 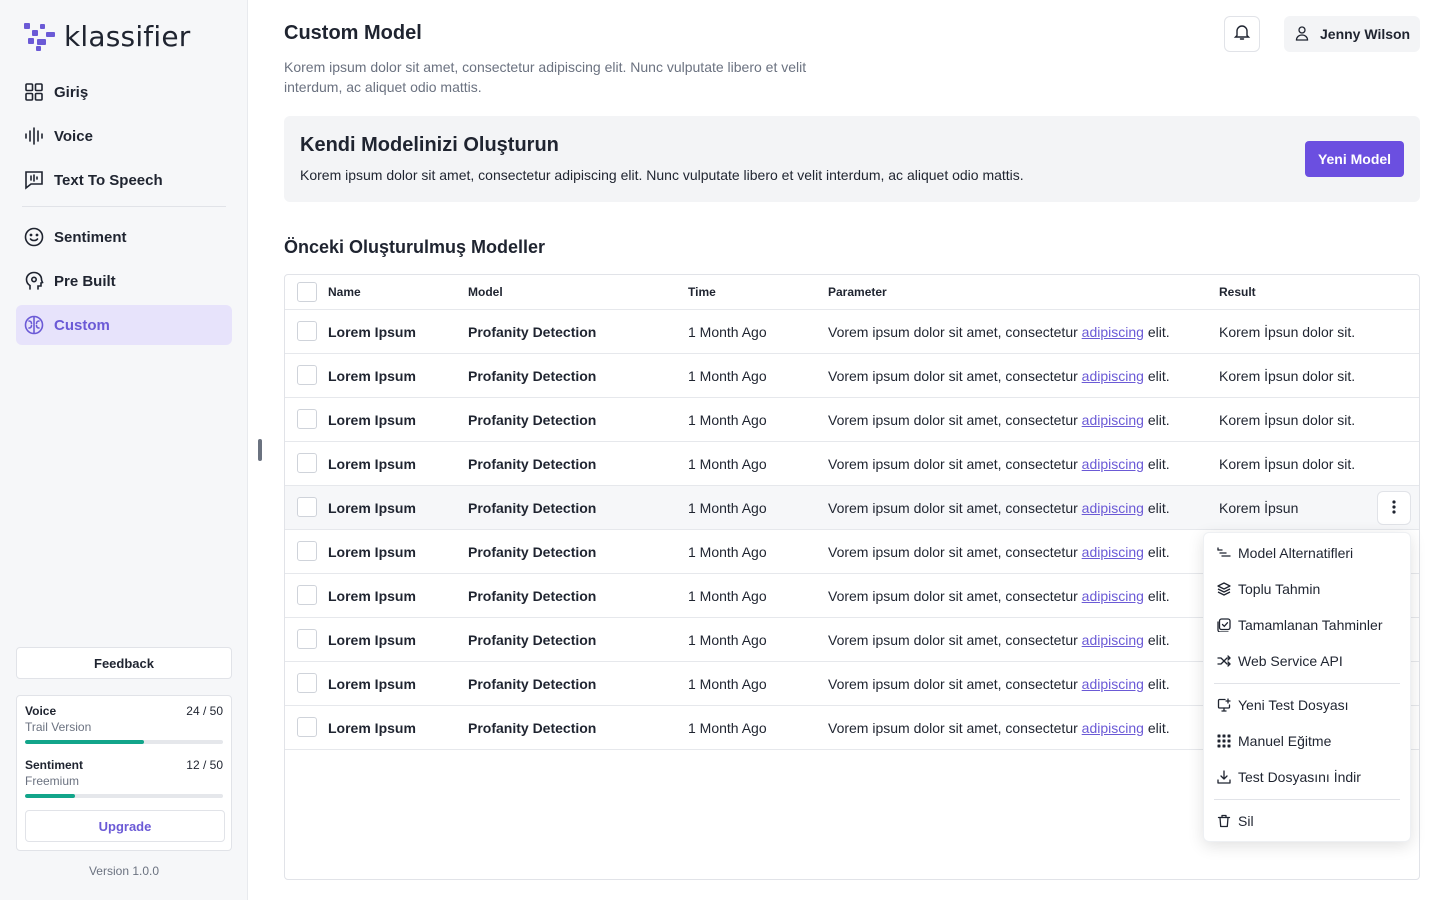 I want to click on column-header-model: Model, so click(x=485, y=292).